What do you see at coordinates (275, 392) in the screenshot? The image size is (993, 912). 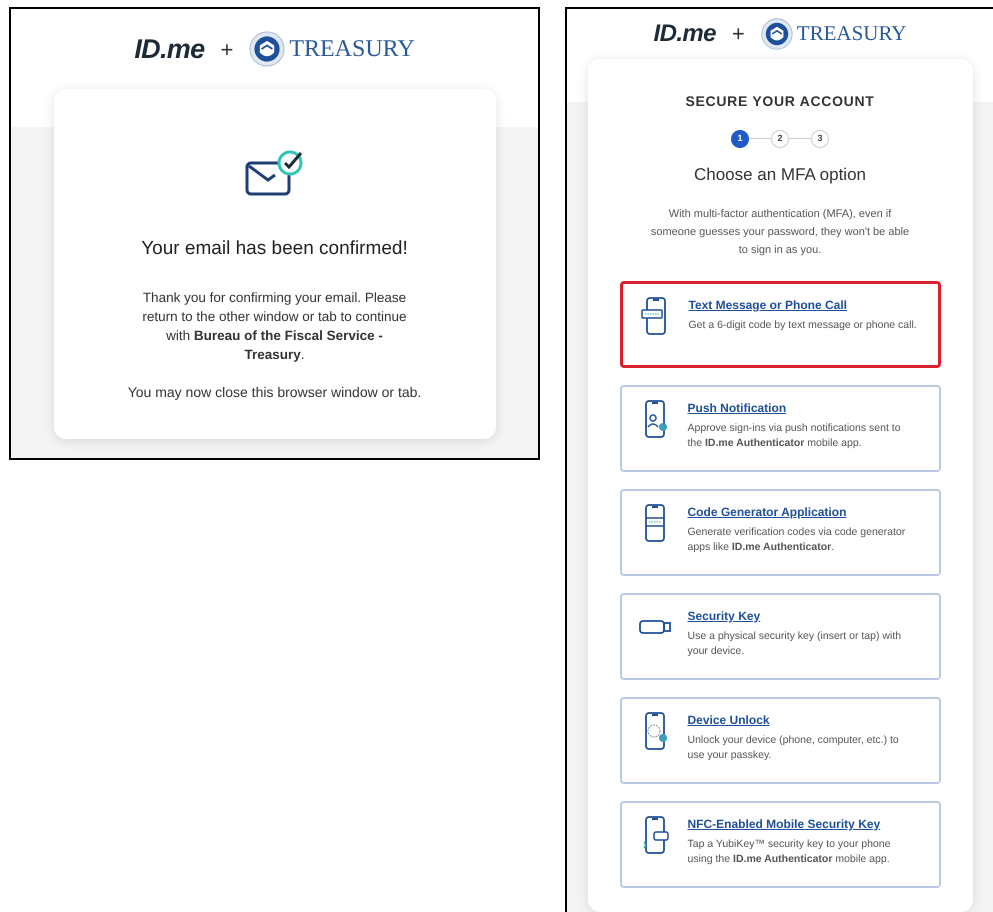 I see `close-window-note: You may now close this browser window or tab.` at bounding box center [275, 392].